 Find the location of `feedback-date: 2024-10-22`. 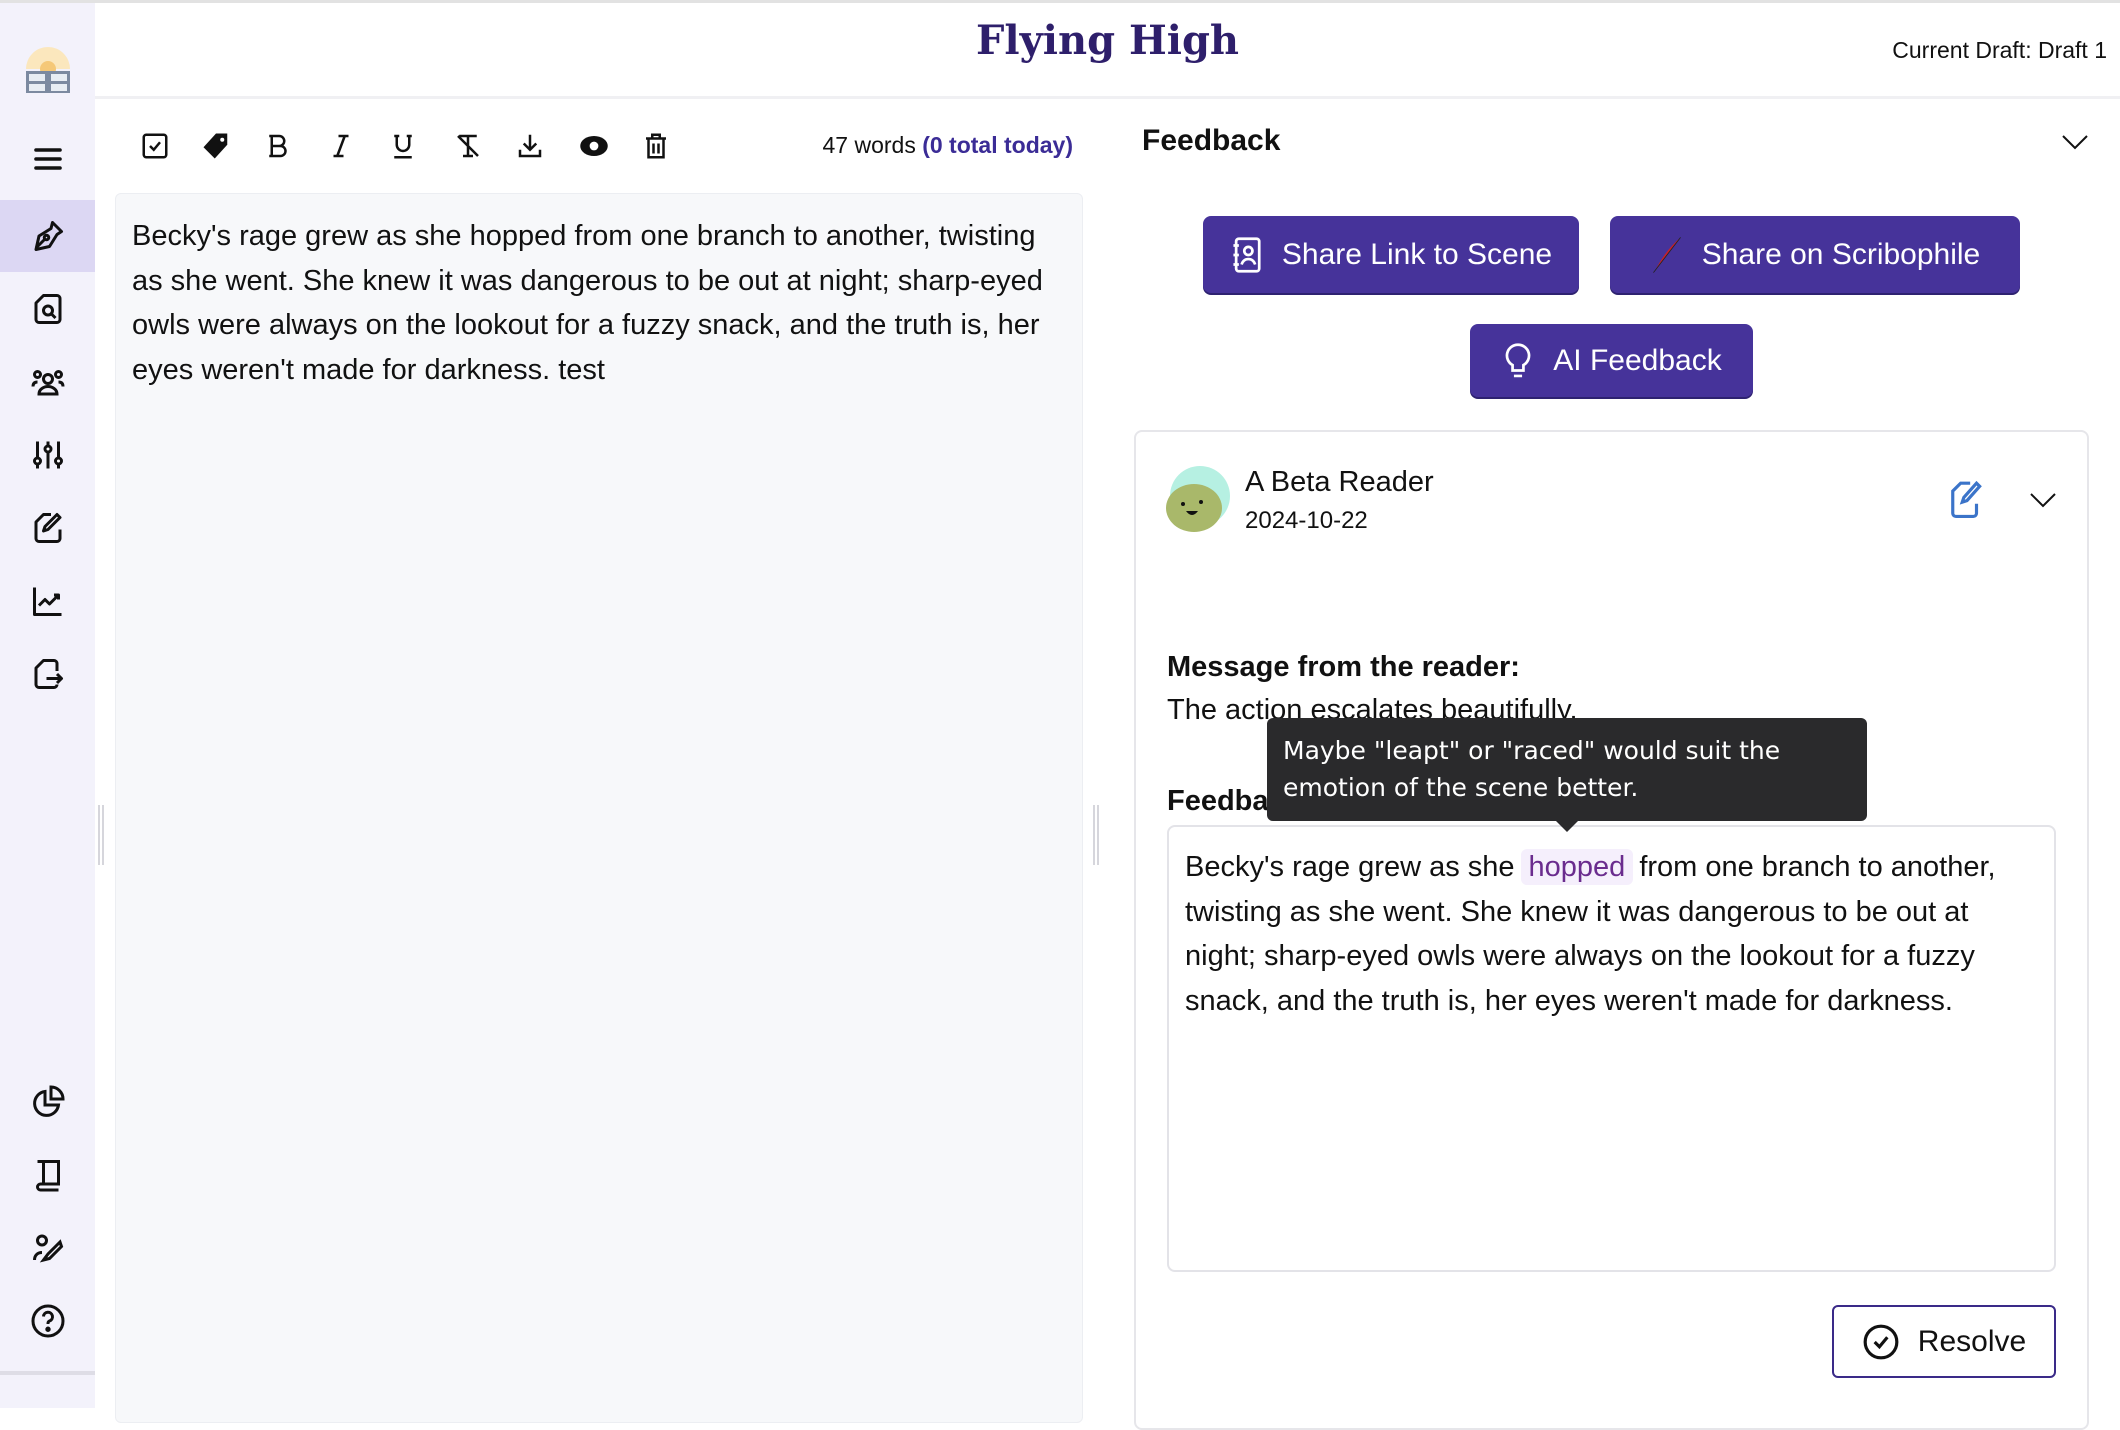

feedback-date: 2024-10-22 is located at coordinates (1306, 520).